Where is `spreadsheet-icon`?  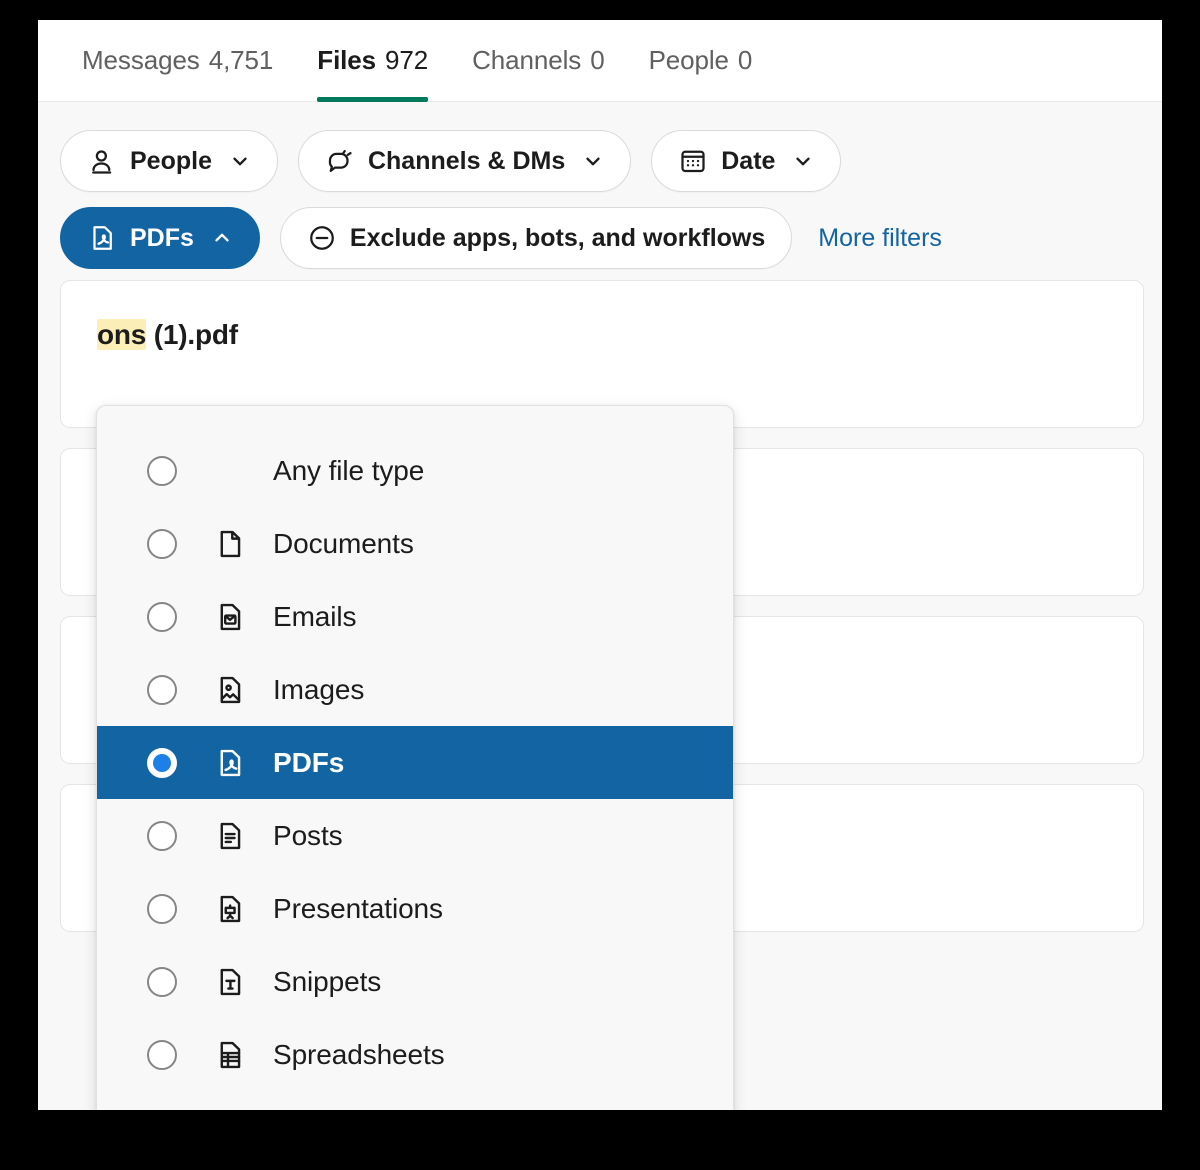 spreadsheet-icon is located at coordinates (230, 1055).